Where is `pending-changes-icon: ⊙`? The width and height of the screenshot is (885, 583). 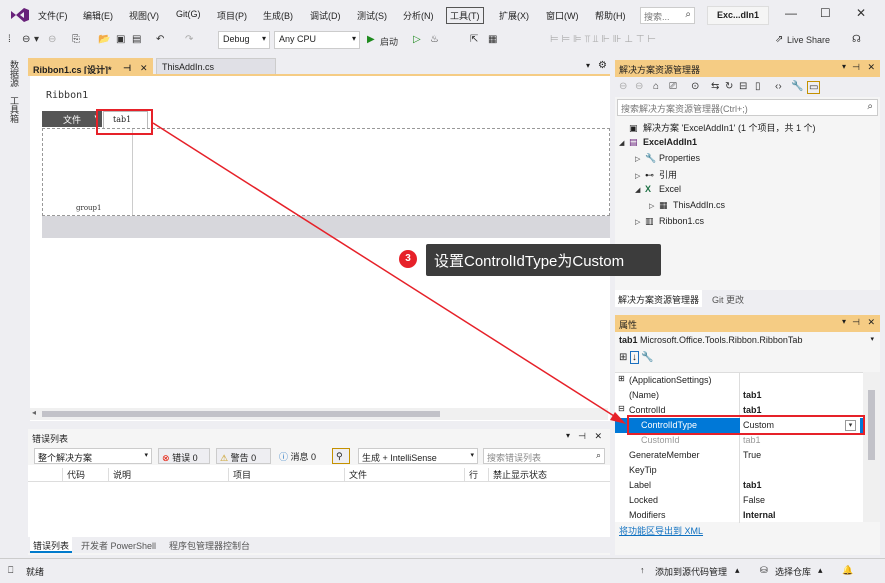
pending-changes-icon: ⊙ is located at coordinates (695, 86).